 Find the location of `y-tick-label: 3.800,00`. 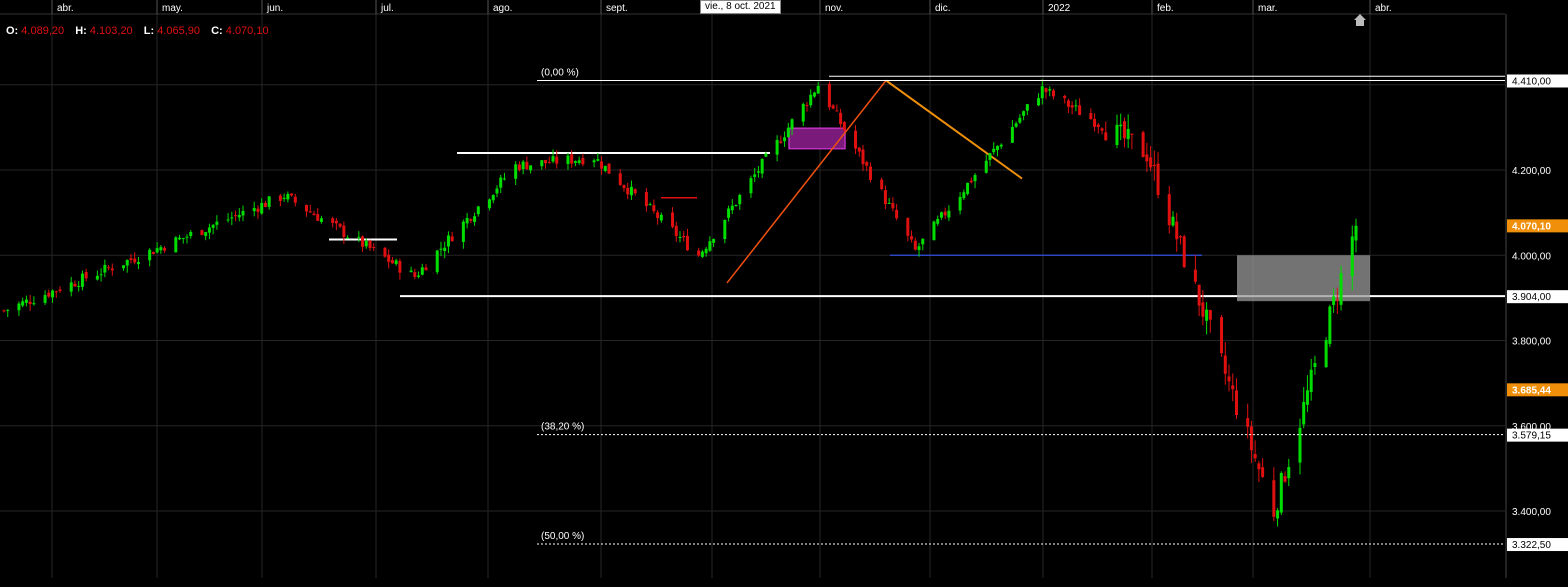

y-tick-label: 3.800,00 is located at coordinates (1531, 342).